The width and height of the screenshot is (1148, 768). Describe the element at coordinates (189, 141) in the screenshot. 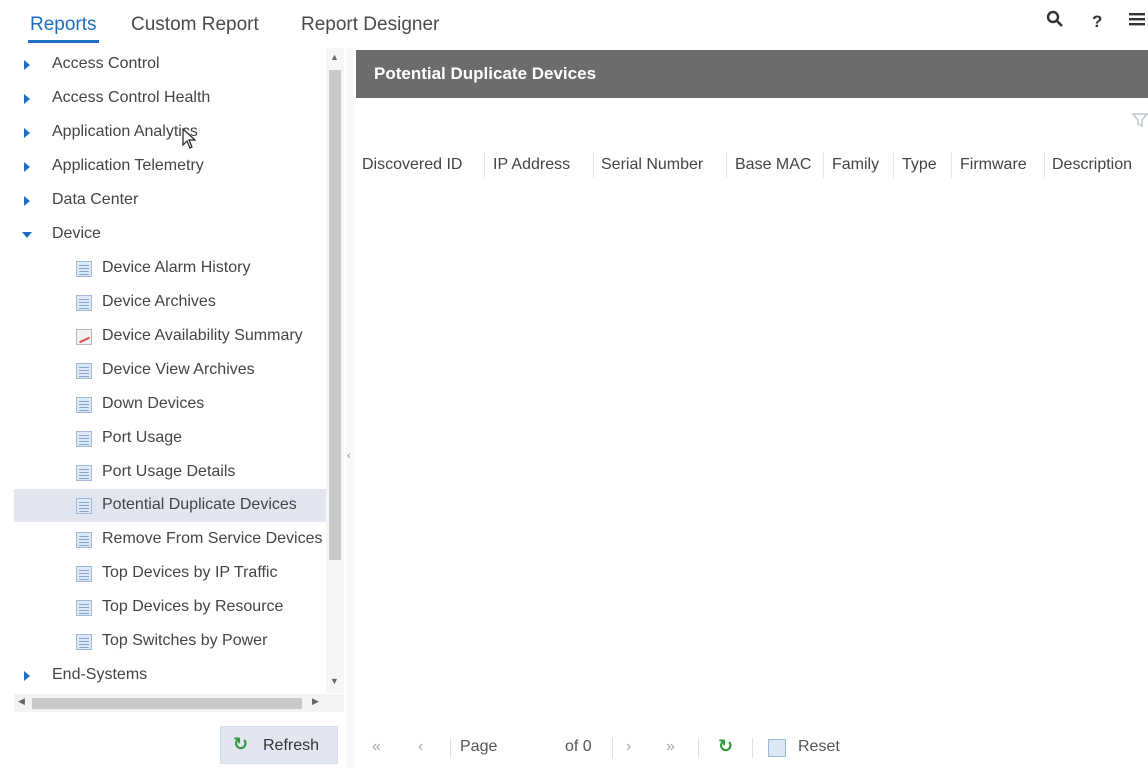

I see `mouse-cursor-icon` at that location.